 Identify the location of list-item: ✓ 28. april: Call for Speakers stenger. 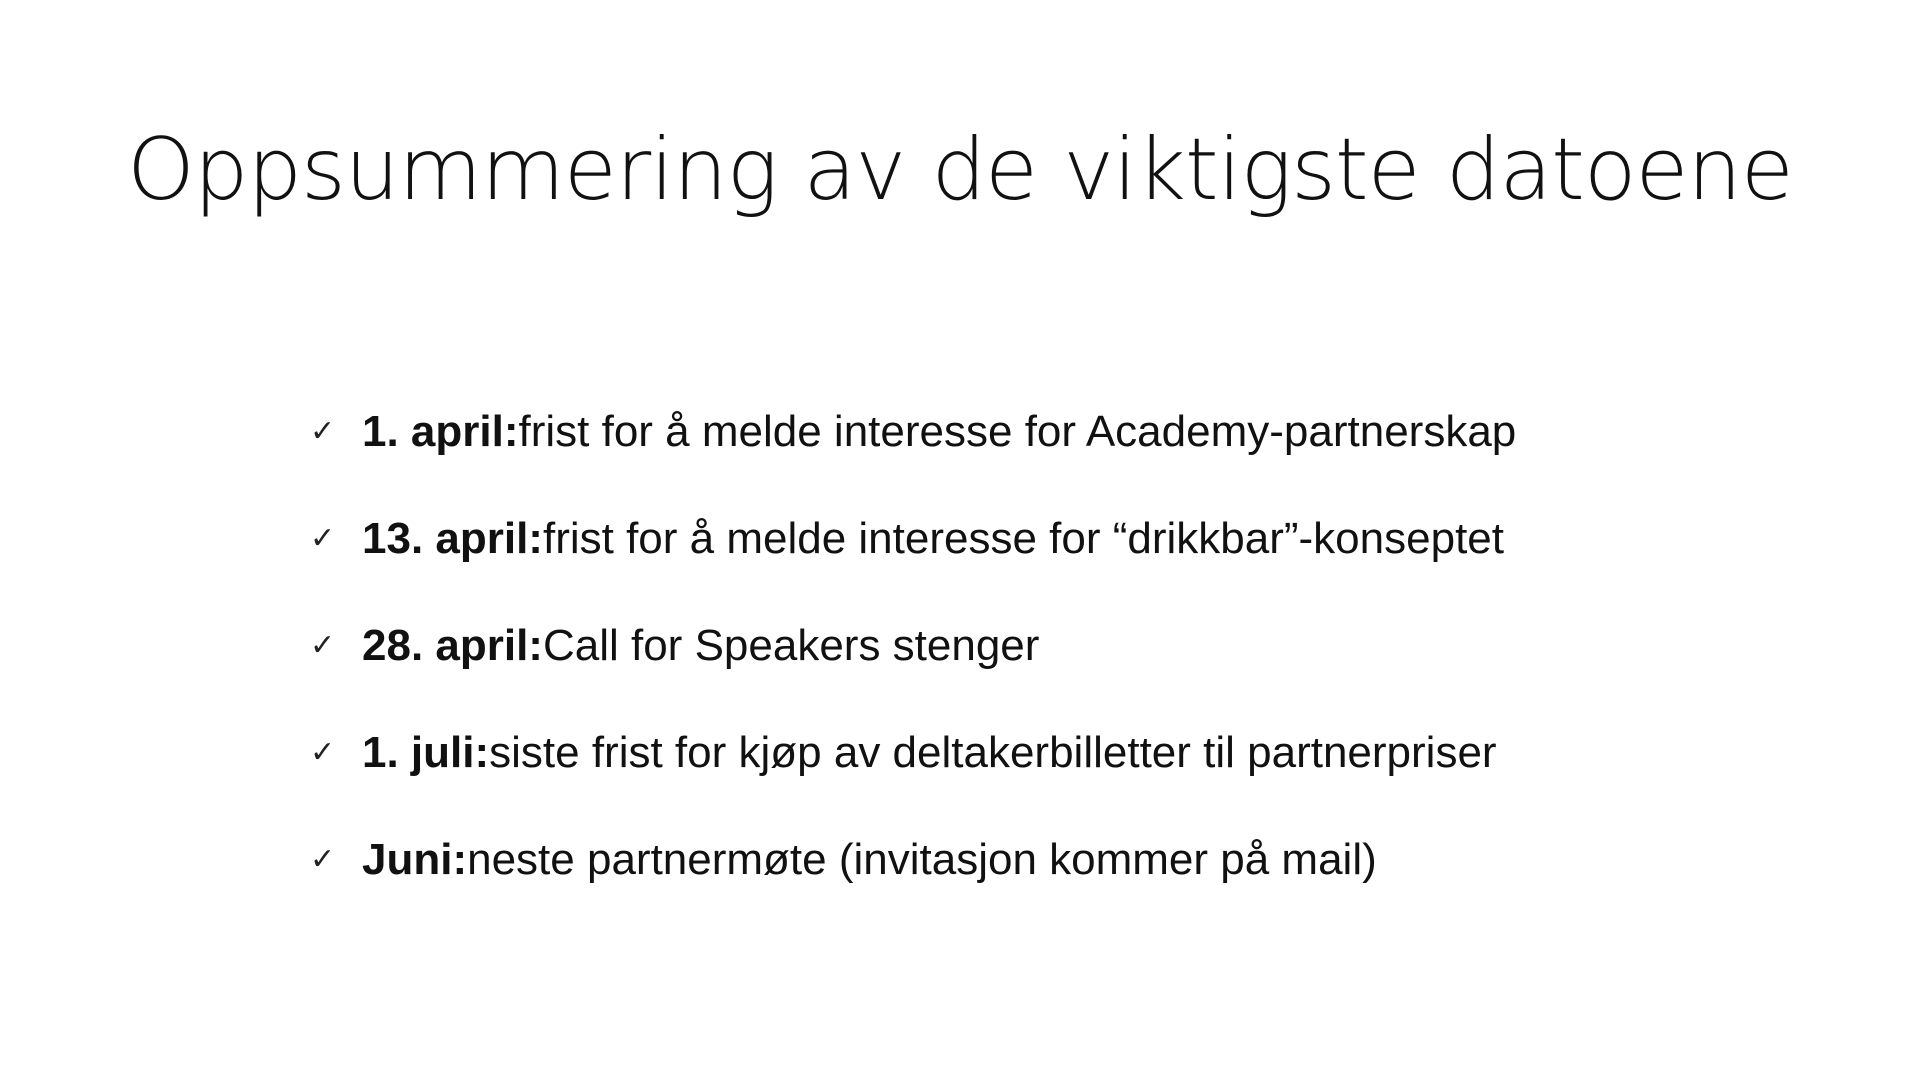
(1010, 645).